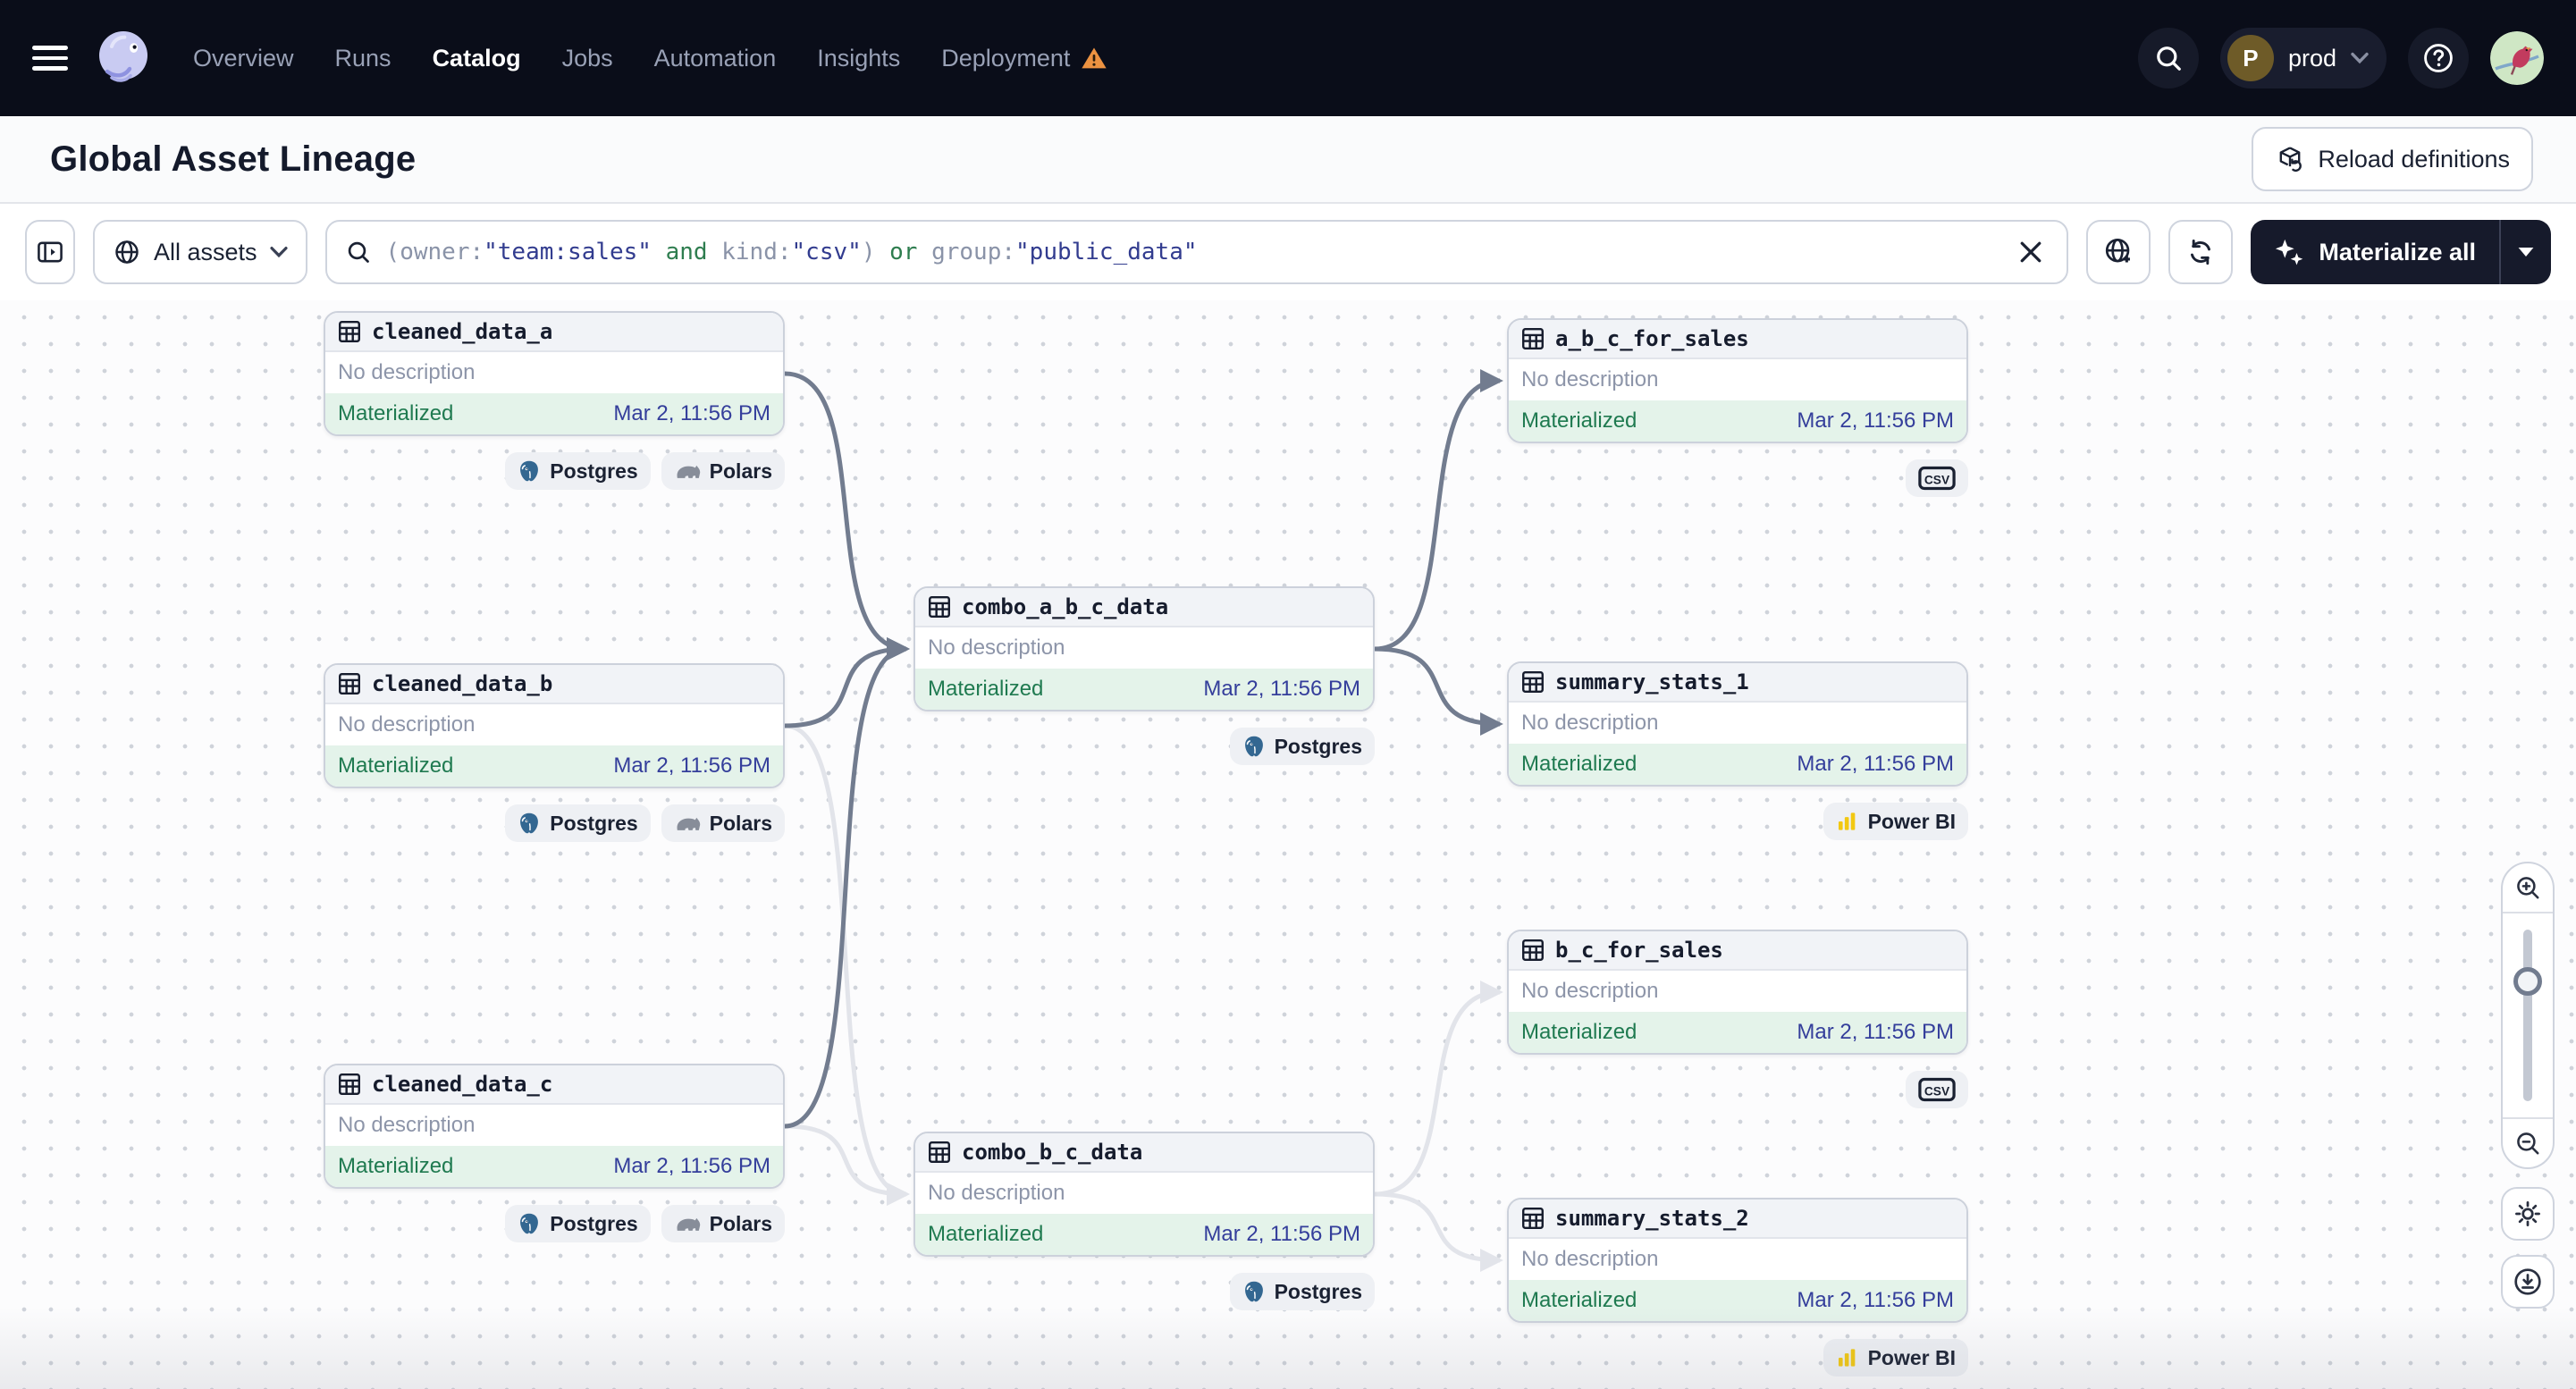 The width and height of the screenshot is (2576, 1389). I want to click on table-icon, so click(1533, 682).